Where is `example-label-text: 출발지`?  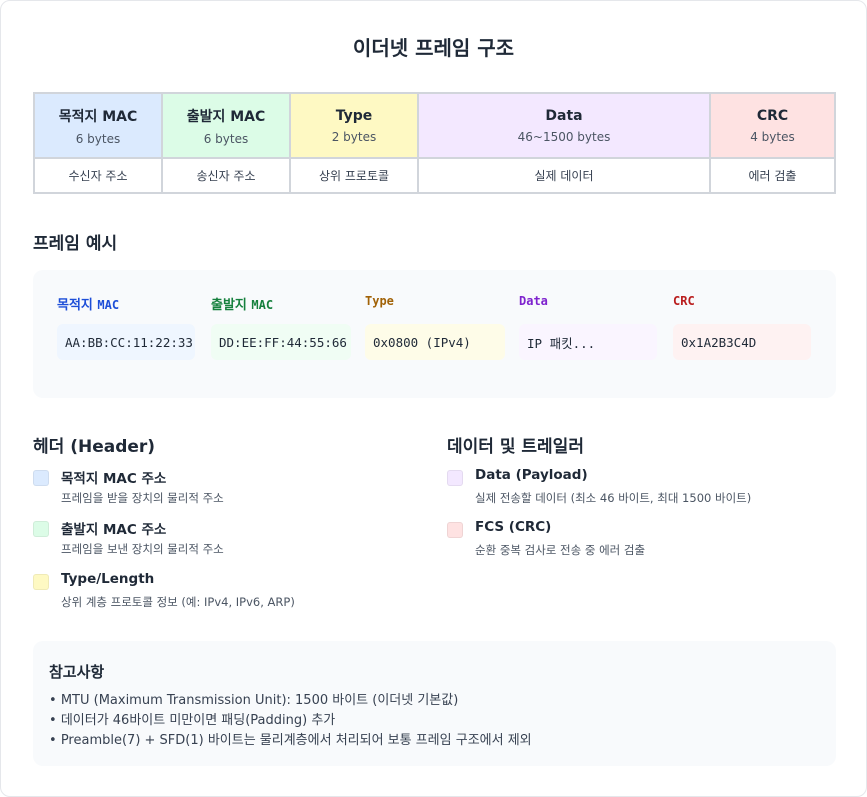 example-label-text: 출발지 is located at coordinates (229, 305).